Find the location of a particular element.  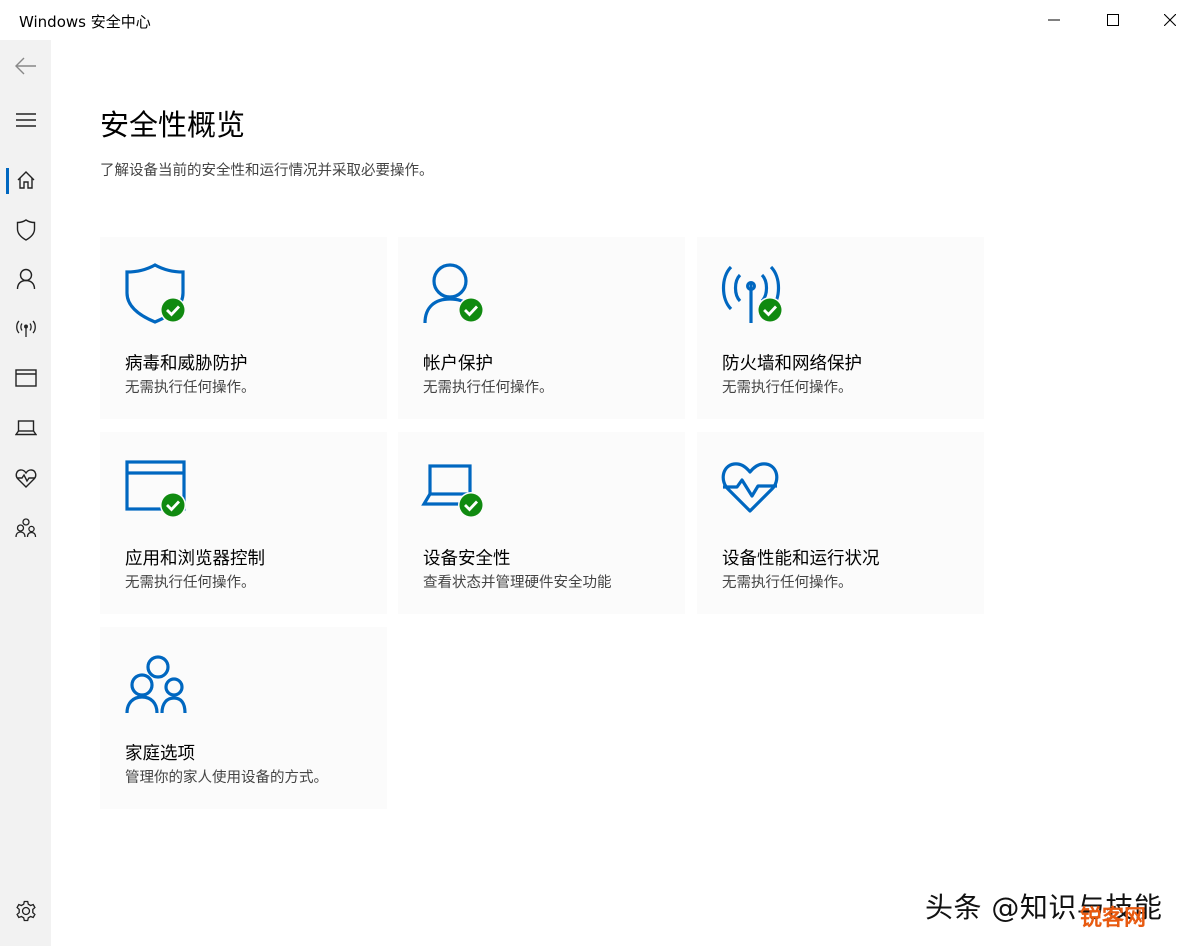

tile-title: 家庭选项 is located at coordinates (160, 754).